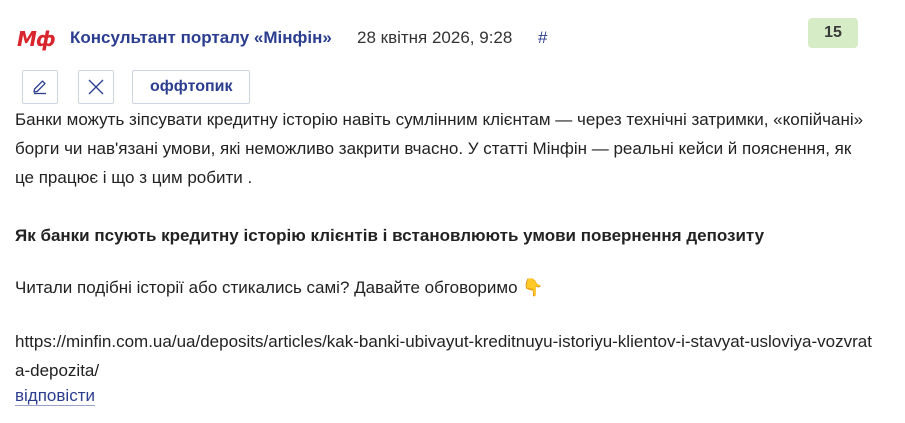 The image size is (905, 423). I want to click on author-link: Консультант порталу «Мінфін», so click(201, 38).